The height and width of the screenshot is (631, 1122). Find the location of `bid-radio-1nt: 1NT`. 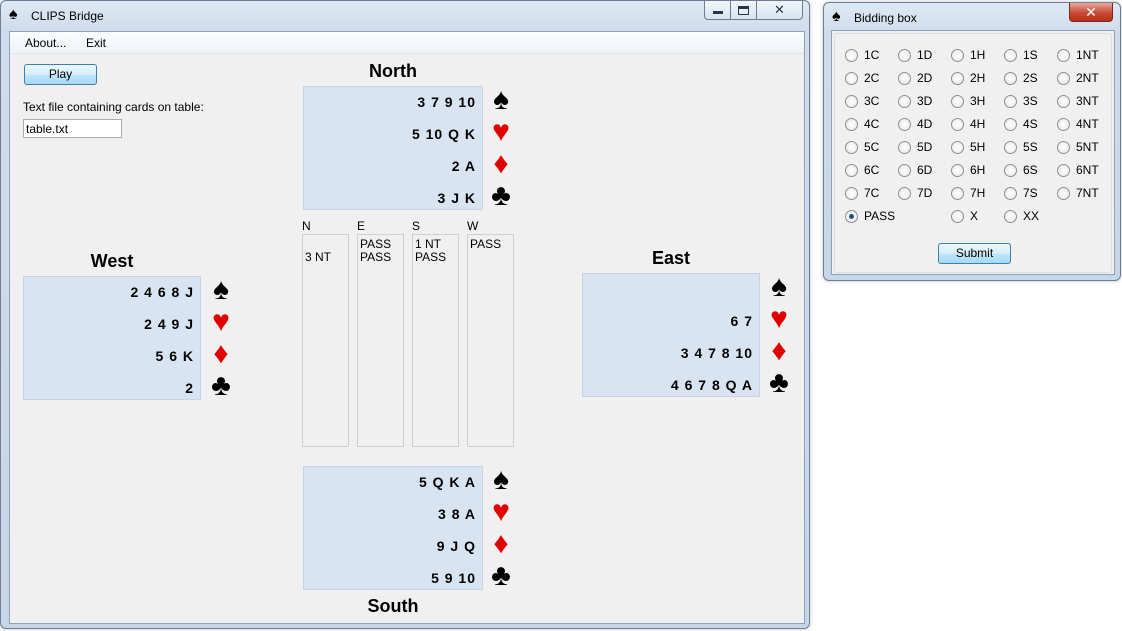

bid-radio-1nt: 1NT is located at coordinates (1078, 55).